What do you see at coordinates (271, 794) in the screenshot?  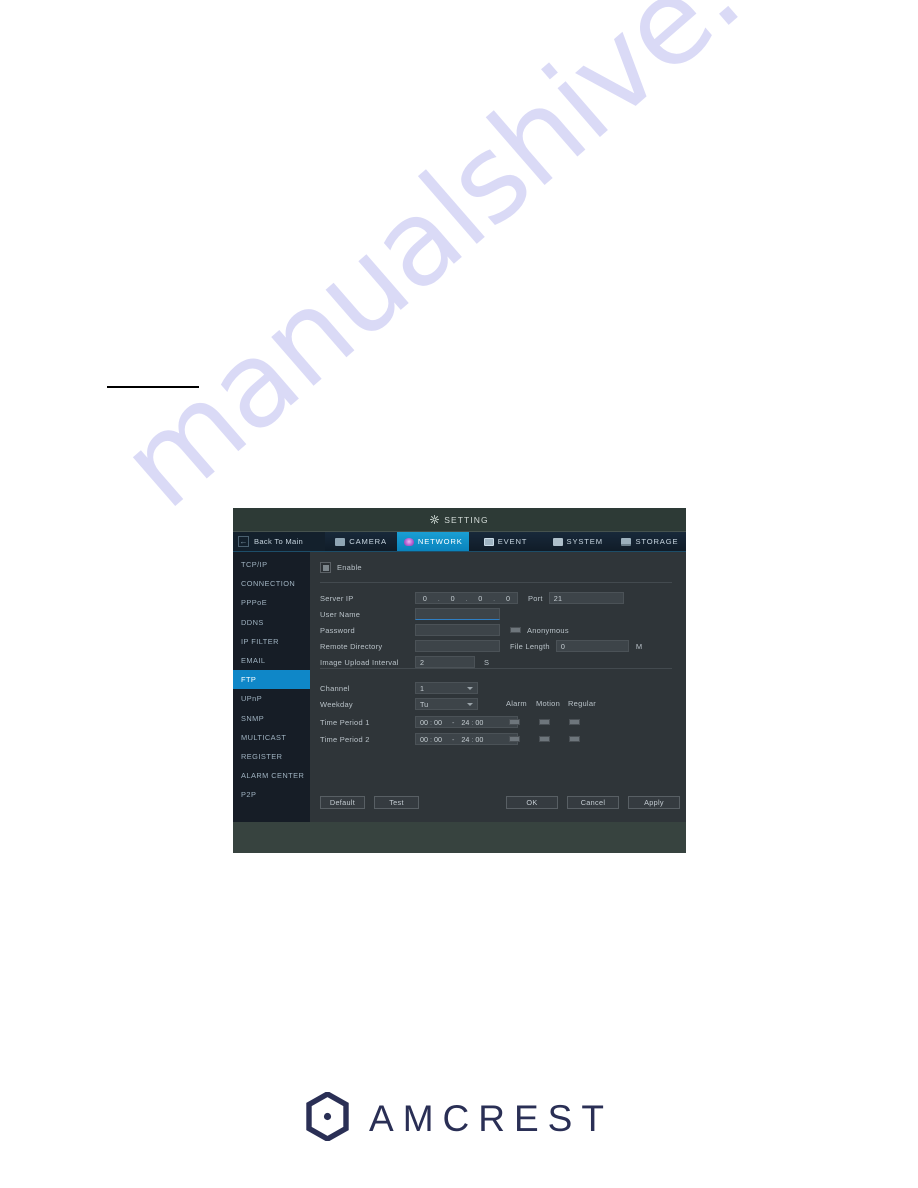 I see `sidebar-item-p2p: P2P` at bounding box center [271, 794].